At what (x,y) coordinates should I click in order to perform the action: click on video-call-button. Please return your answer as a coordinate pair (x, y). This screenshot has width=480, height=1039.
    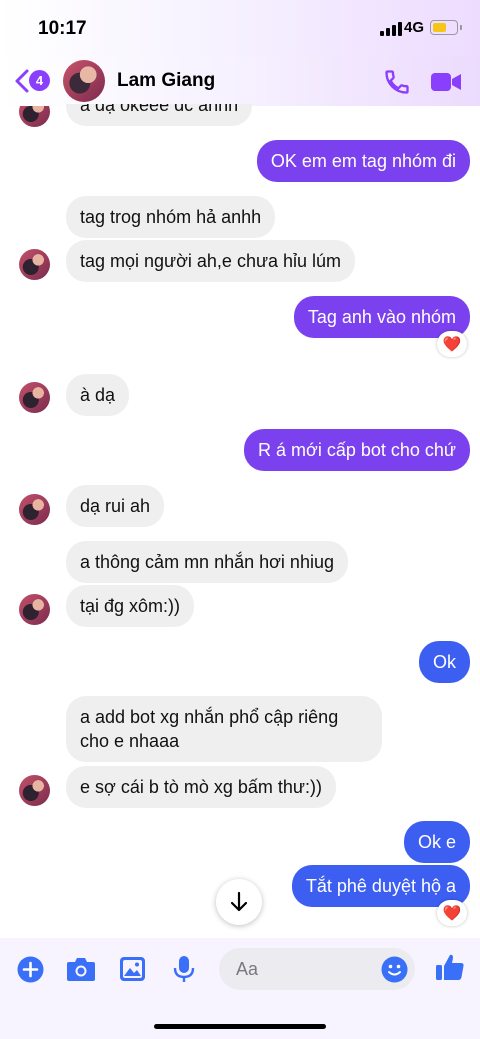
    Looking at the image, I should click on (446, 84).